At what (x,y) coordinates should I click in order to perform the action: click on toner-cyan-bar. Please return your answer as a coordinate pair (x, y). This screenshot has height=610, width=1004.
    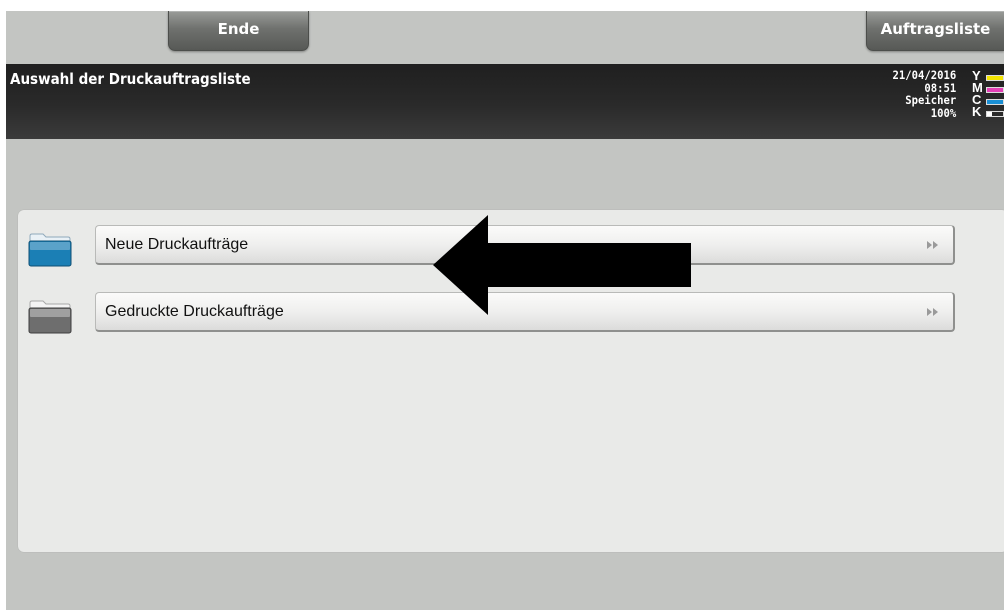
    Looking at the image, I should click on (995, 102).